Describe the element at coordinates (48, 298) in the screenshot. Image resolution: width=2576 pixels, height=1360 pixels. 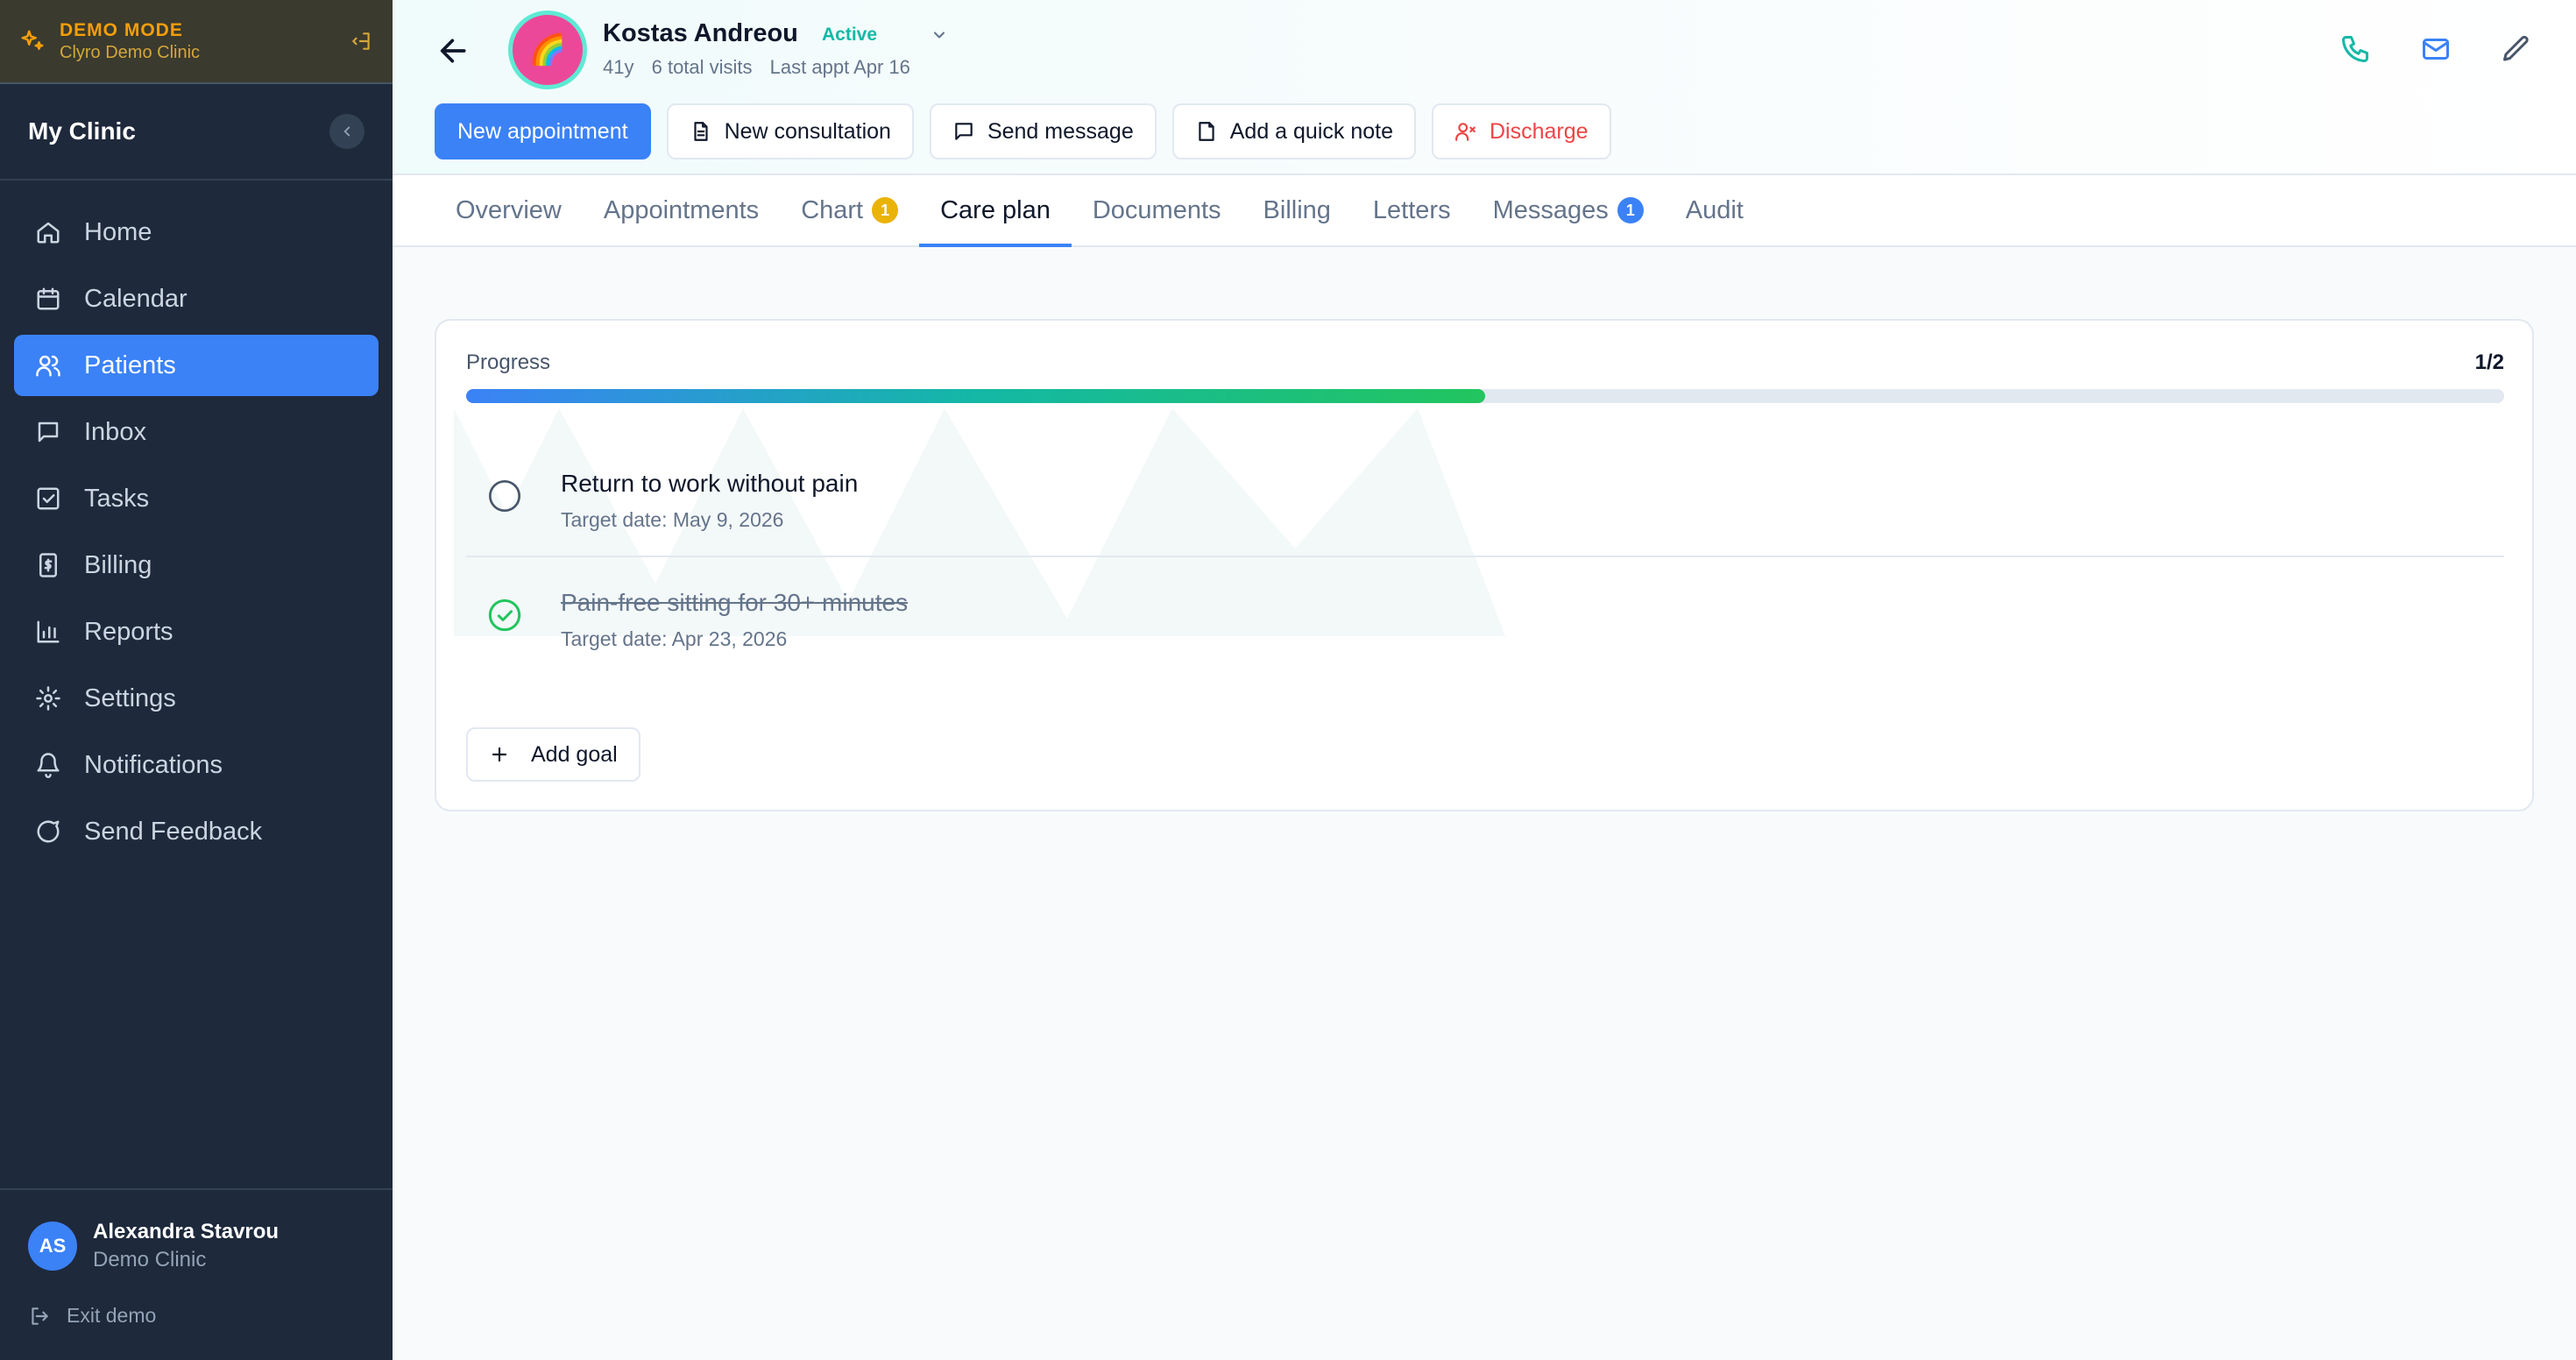
I see `calendar-icon` at that location.